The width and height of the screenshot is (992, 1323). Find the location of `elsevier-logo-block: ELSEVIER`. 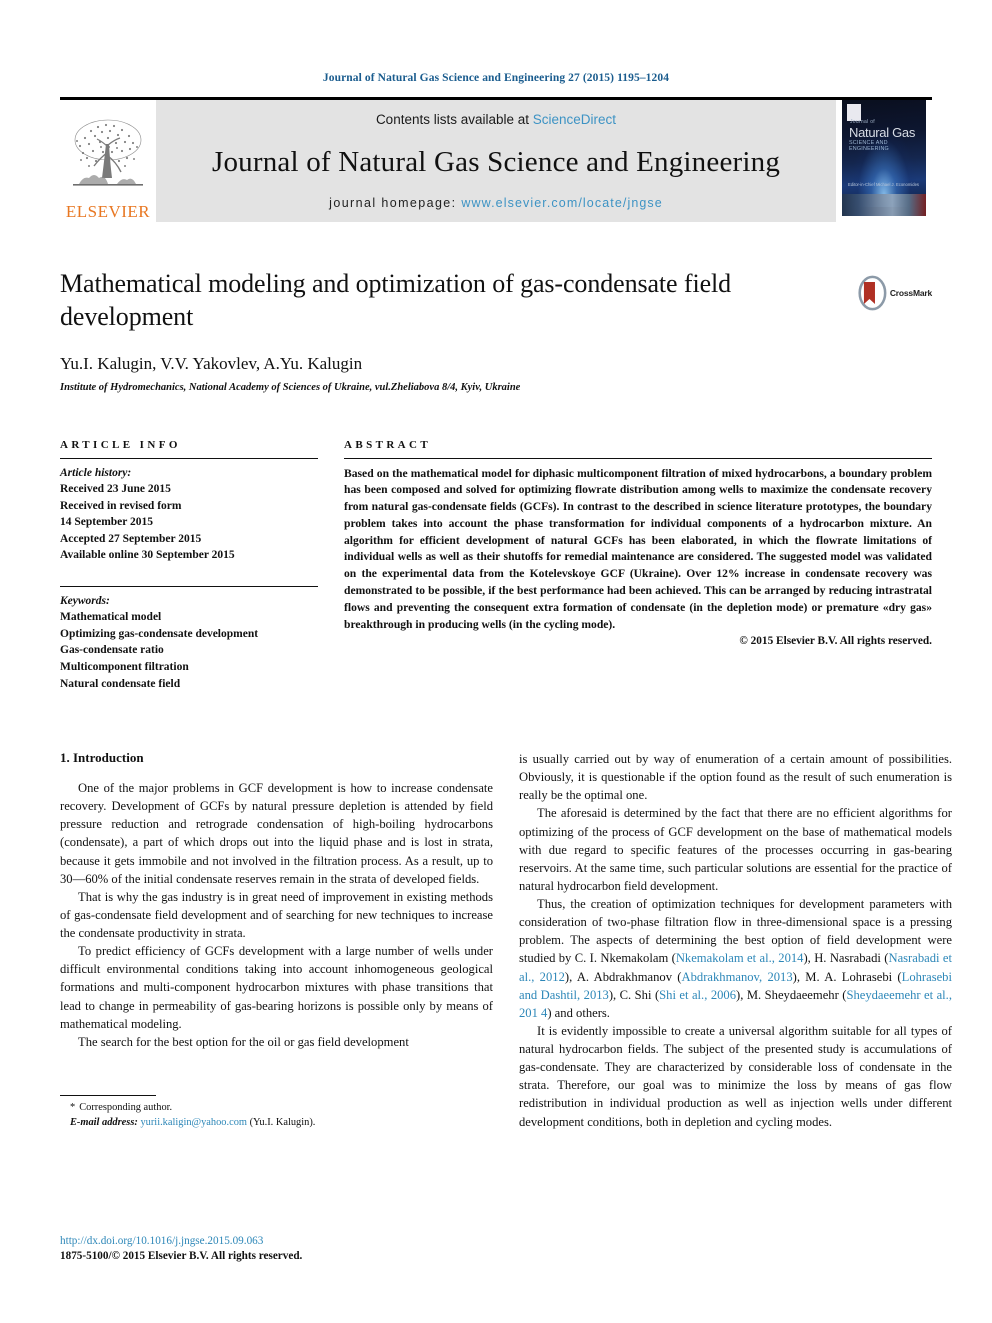

elsevier-logo-block: ELSEVIER is located at coordinates (108, 161).